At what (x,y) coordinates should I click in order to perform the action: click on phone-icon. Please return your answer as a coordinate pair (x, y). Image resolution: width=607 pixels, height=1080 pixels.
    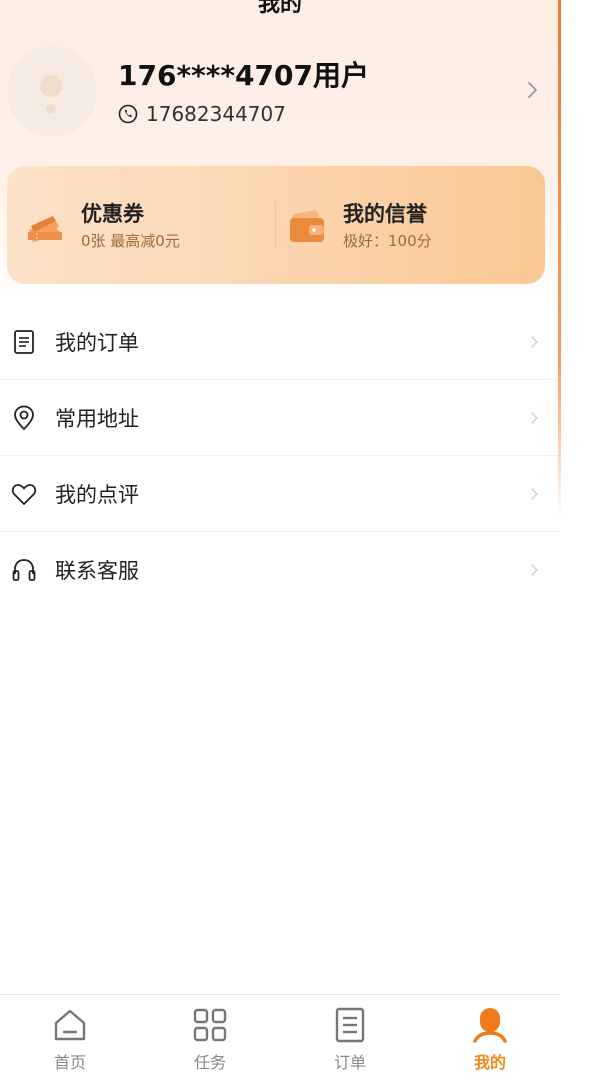
    Looking at the image, I should click on (128, 114).